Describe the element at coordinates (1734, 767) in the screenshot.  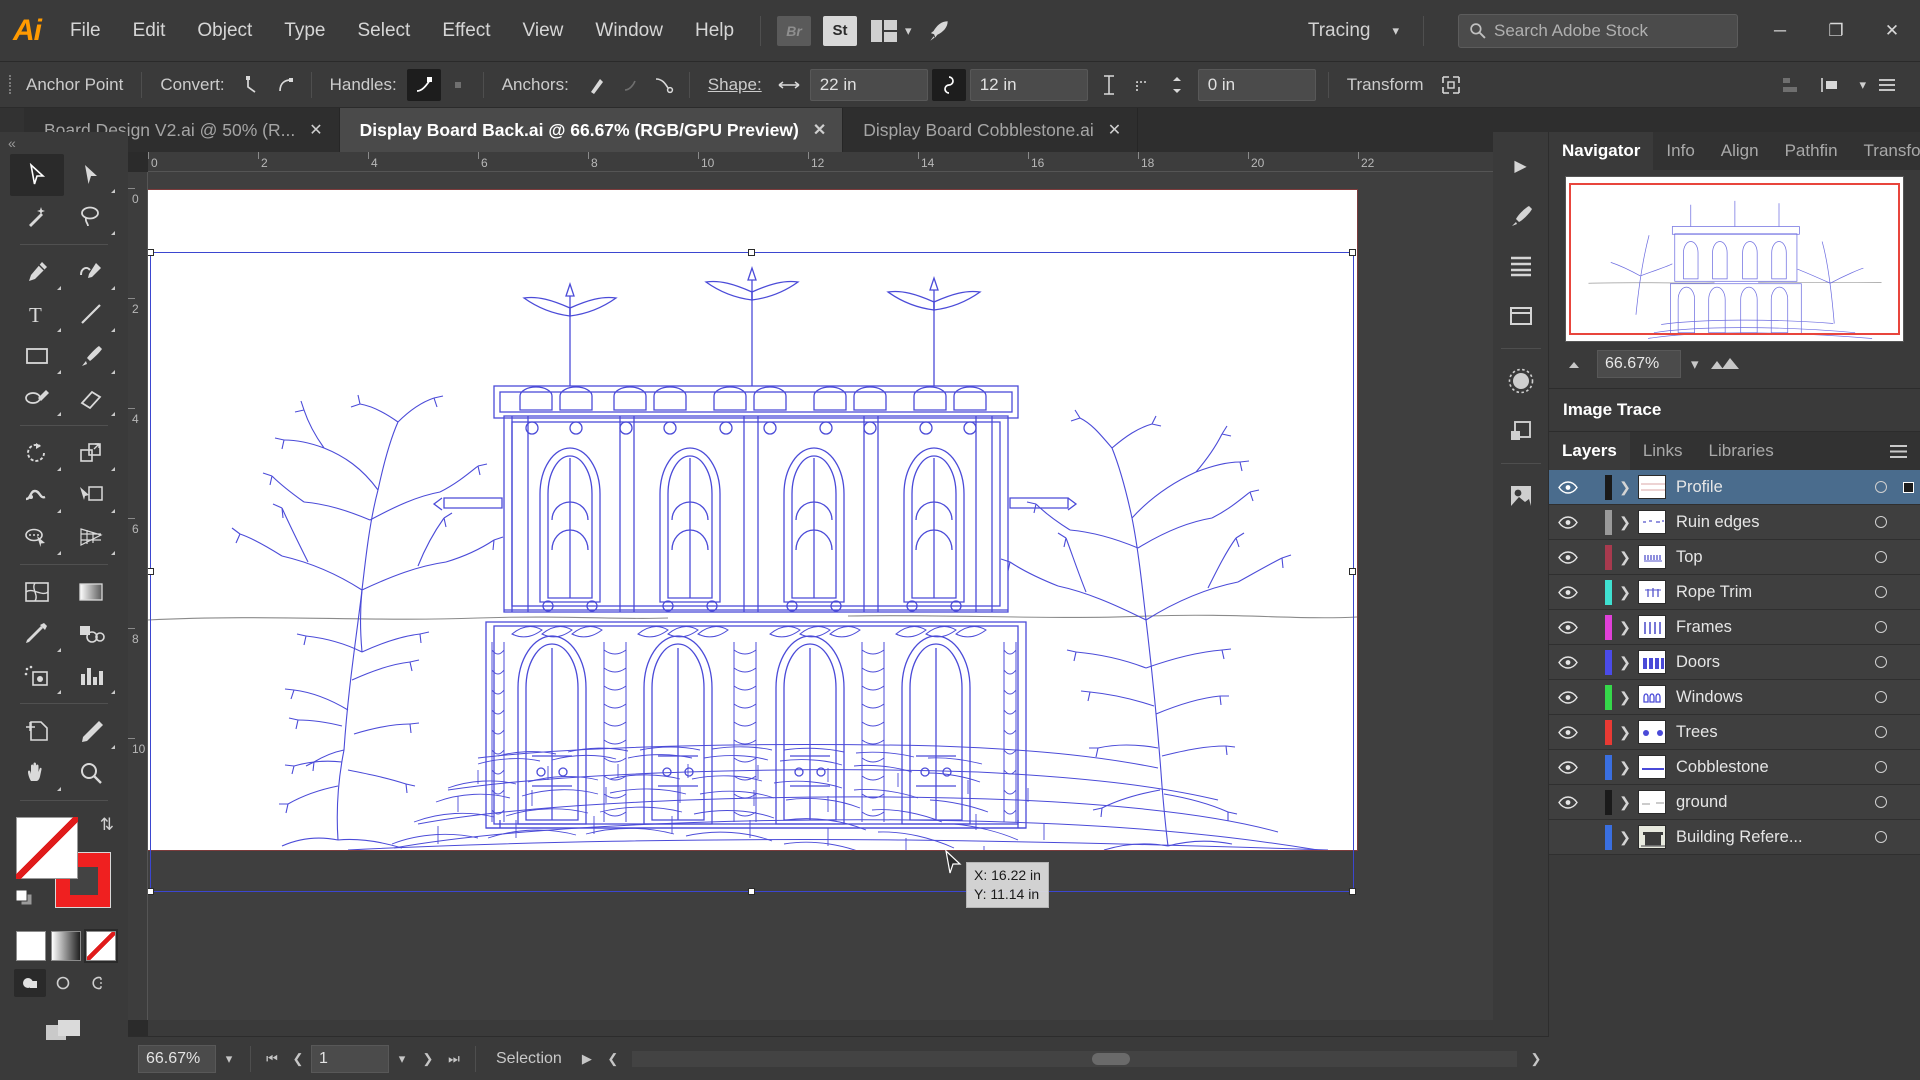
I see `layer-row-cobblestone: ❯ Cobblestone` at that location.